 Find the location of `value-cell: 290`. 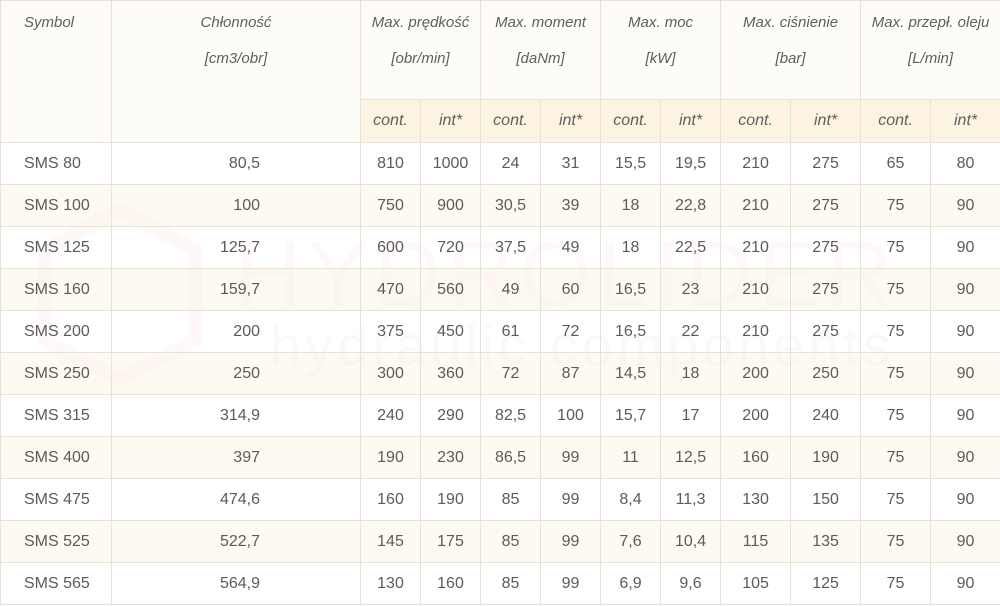

value-cell: 290 is located at coordinates (450, 415).